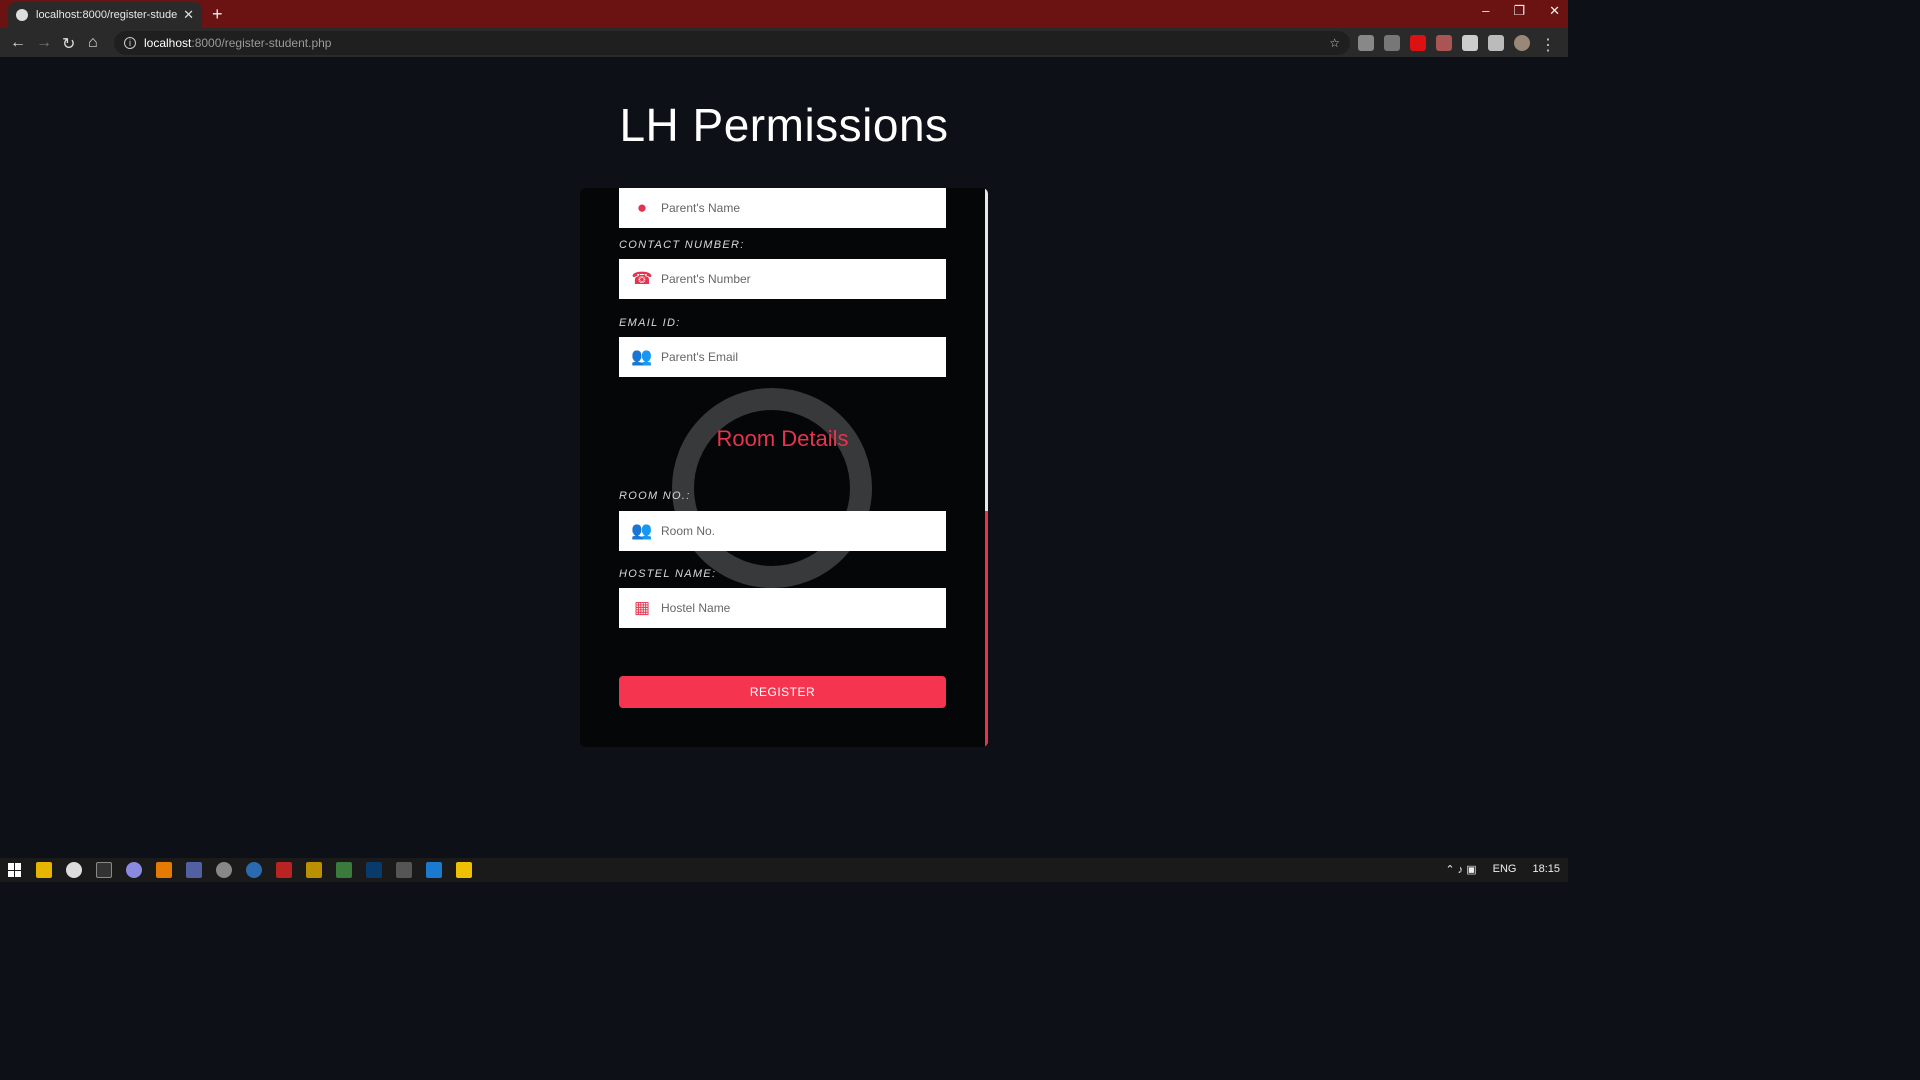 The height and width of the screenshot is (1080, 1920). Describe the element at coordinates (668, 574) in the screenshot. I see `hostel-name-label: HOSTEL NAME:` at that location.